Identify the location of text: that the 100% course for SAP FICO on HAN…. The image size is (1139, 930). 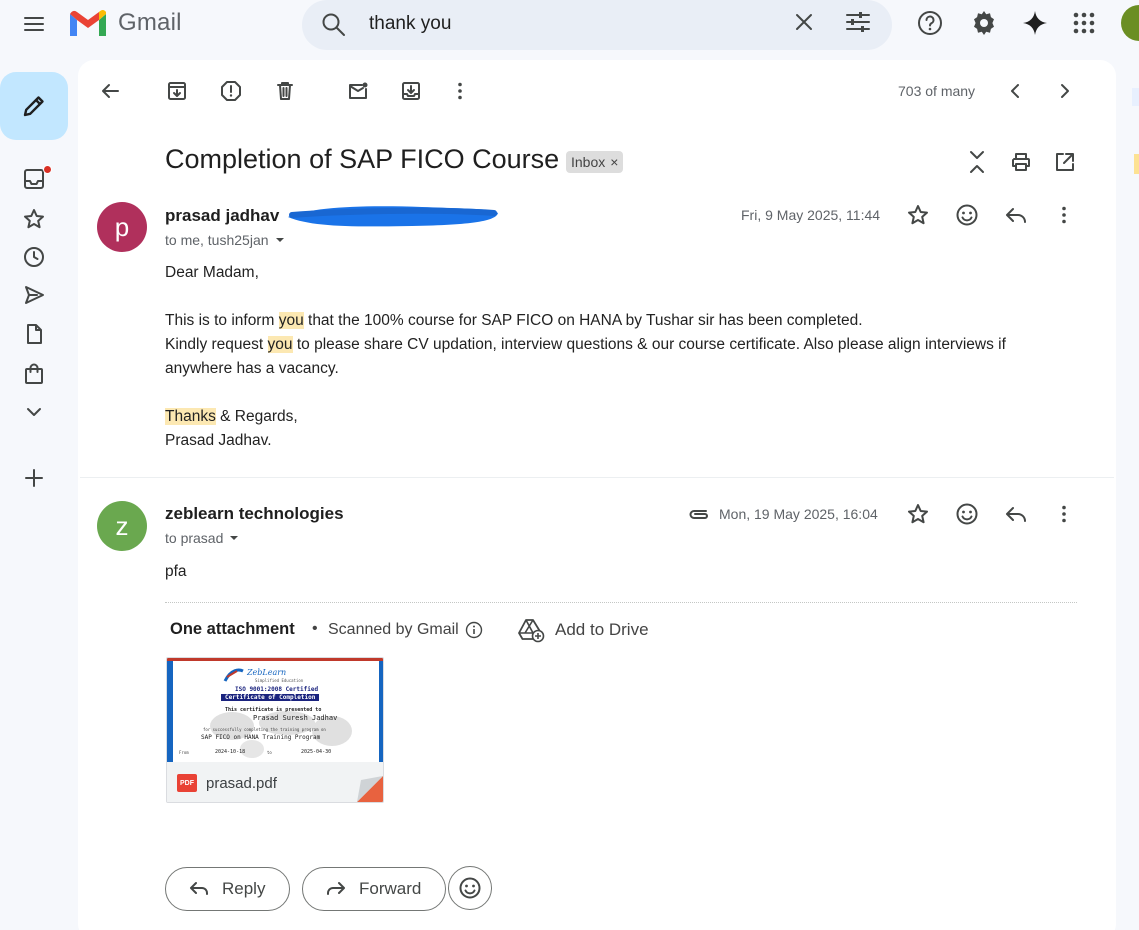
(583, 320).